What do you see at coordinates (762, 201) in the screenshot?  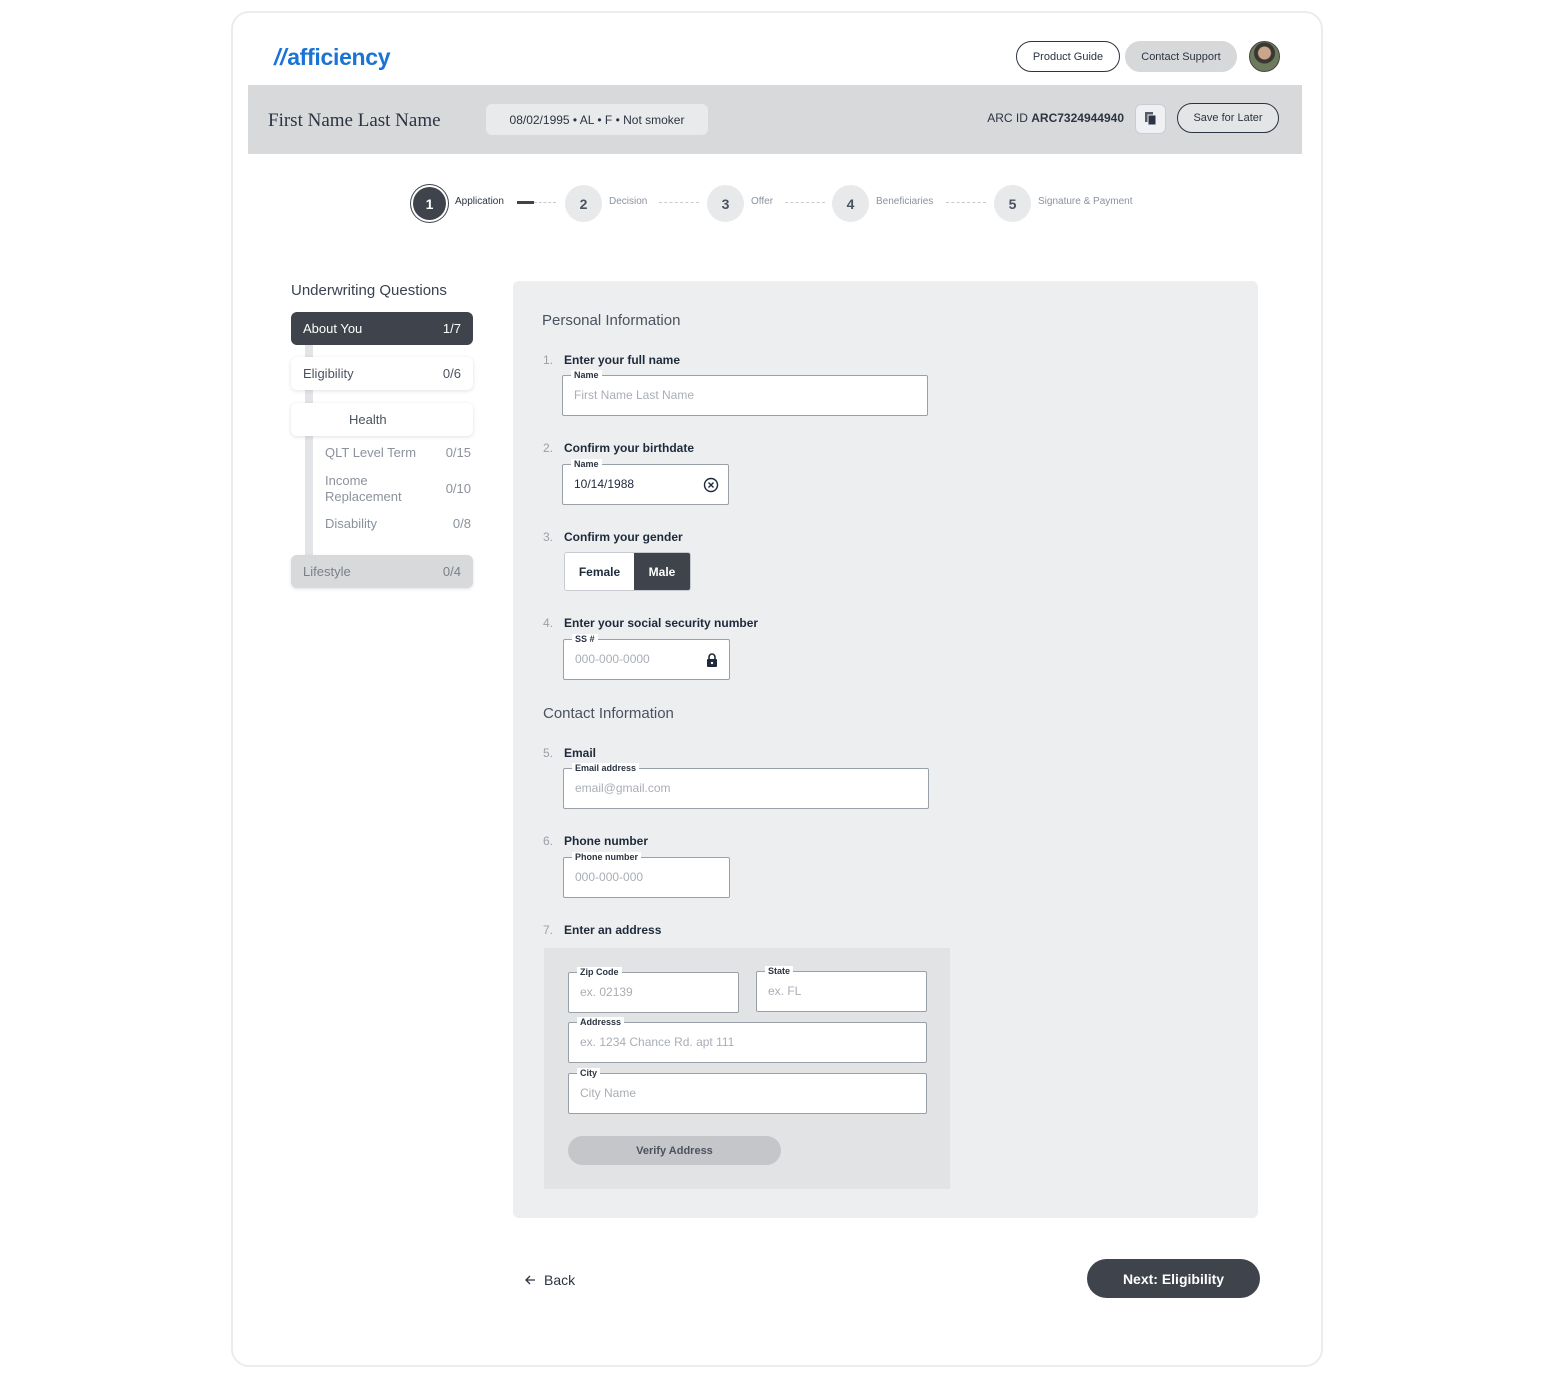 I see `step-3-label: Offer` at bounding box center [762, 201].